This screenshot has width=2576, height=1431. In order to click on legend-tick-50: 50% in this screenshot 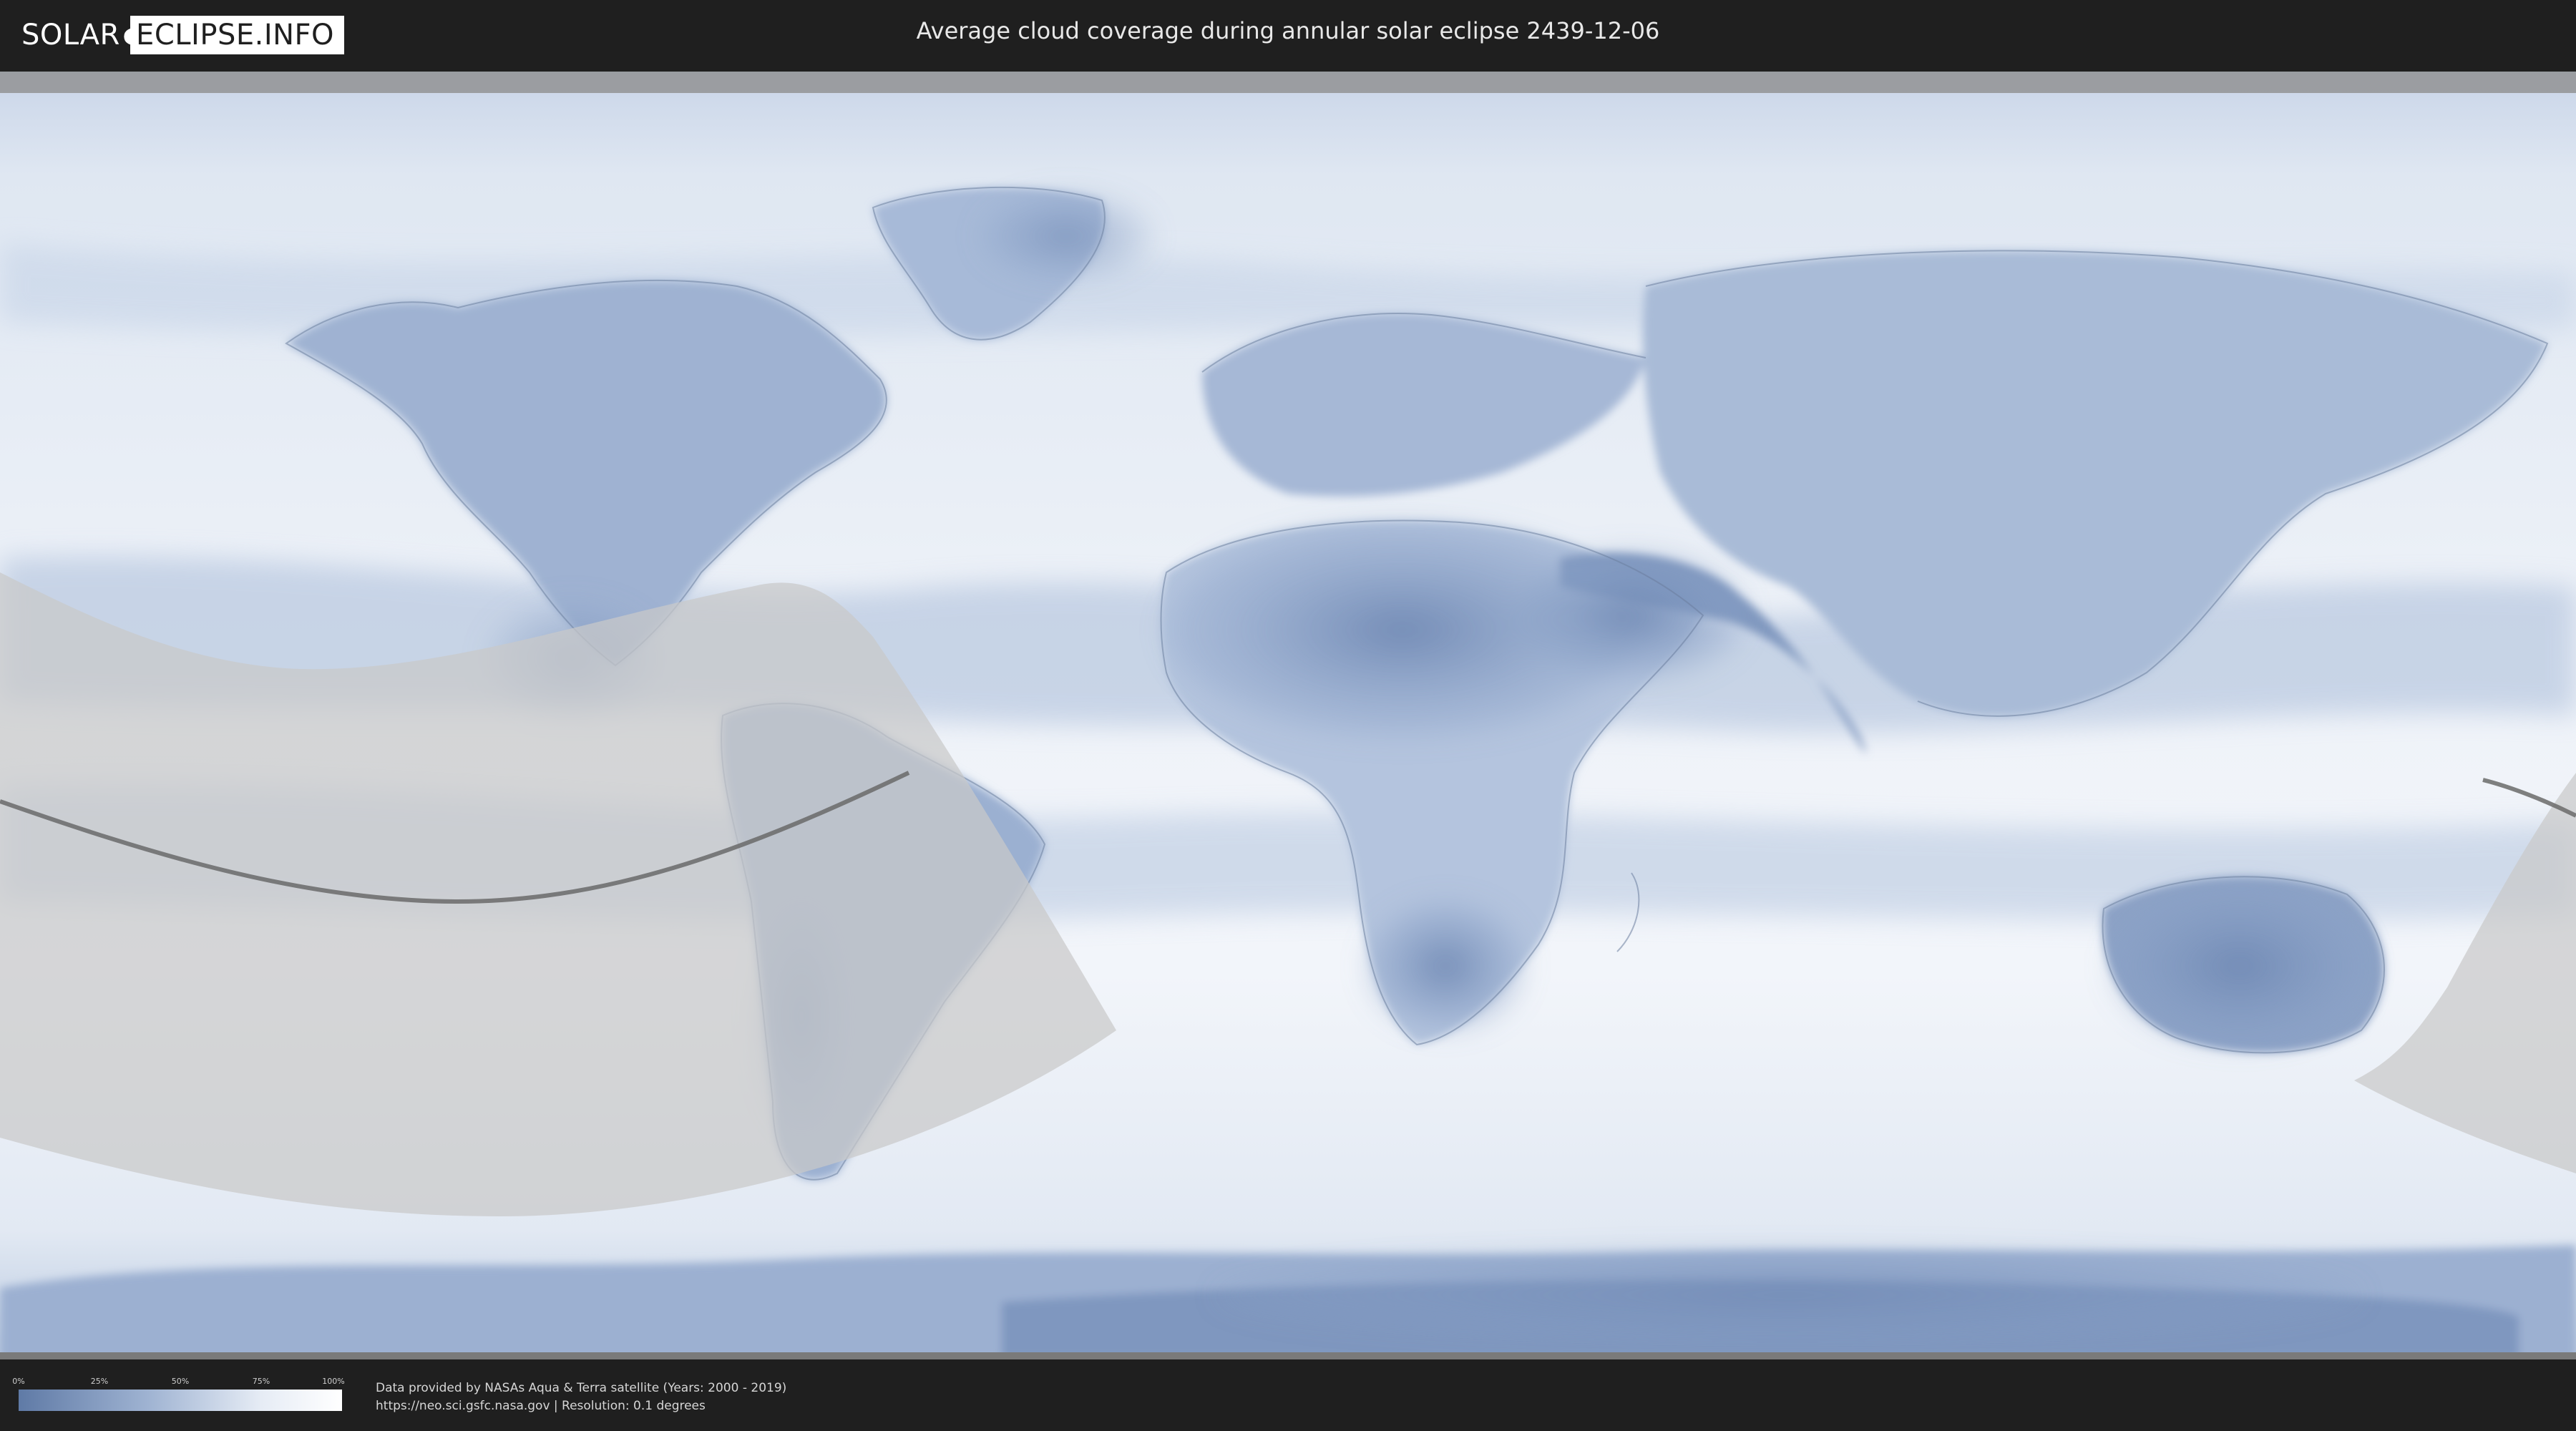, I will do `click(180, 1382)`.